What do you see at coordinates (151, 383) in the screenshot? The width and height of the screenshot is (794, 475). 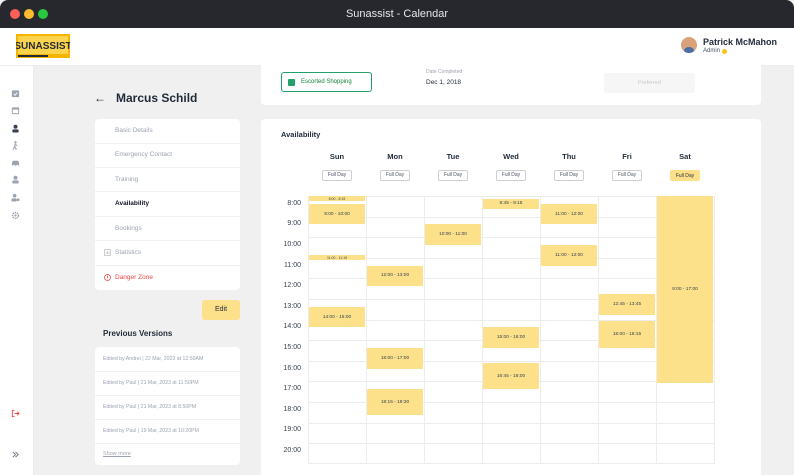 I see `version-item: Edited by Paul | 21 Mar, 2023 at 11:50PM` at bounding box center [151, 383].